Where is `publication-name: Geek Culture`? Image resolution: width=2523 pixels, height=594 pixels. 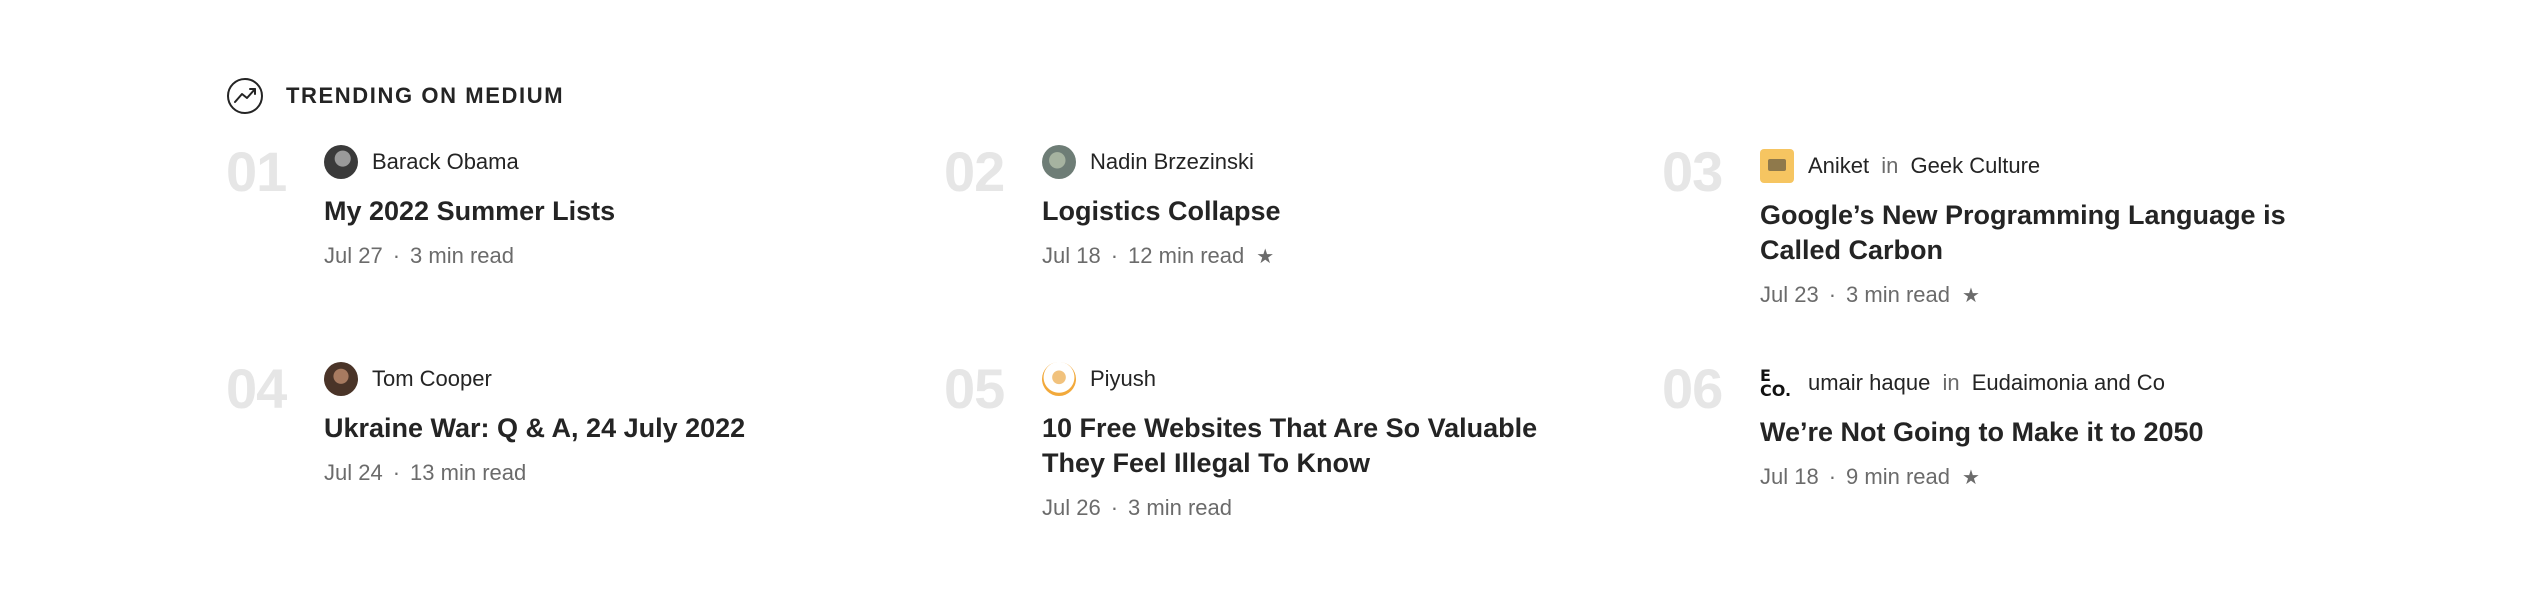 publication-name: Geek Culture is located at coordinates (1976, 165).